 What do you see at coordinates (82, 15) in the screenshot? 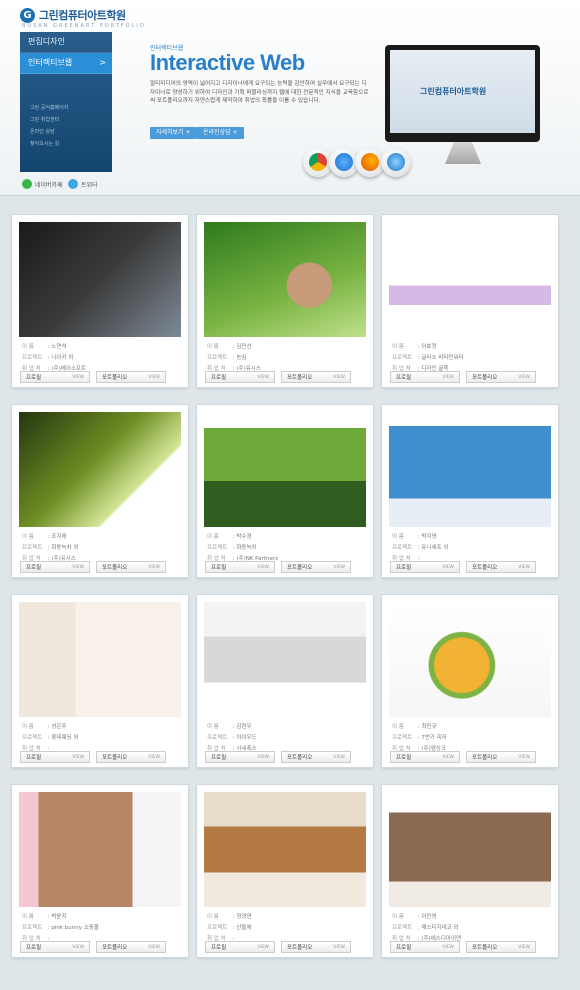
I see `logo-text: 그린컴퓨터아트학원` at bounding box center [82, 15].